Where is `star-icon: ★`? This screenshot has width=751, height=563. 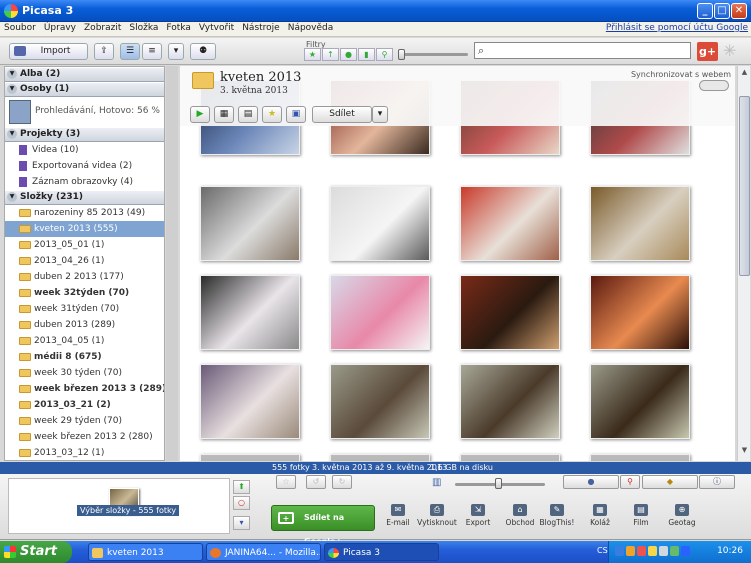 star-icon: ★ is located at coordinates (272, 114).